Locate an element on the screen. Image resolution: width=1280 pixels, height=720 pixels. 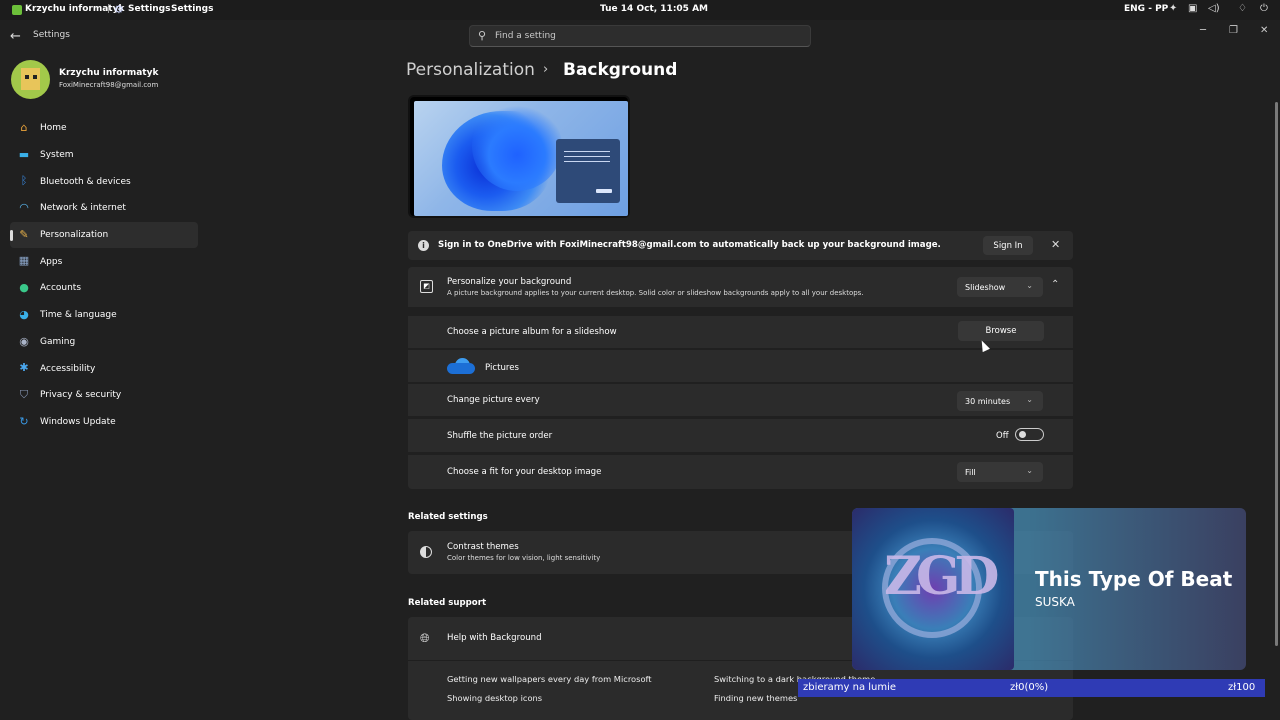
search-box: ⚲ is located at coordinates (640, 36).